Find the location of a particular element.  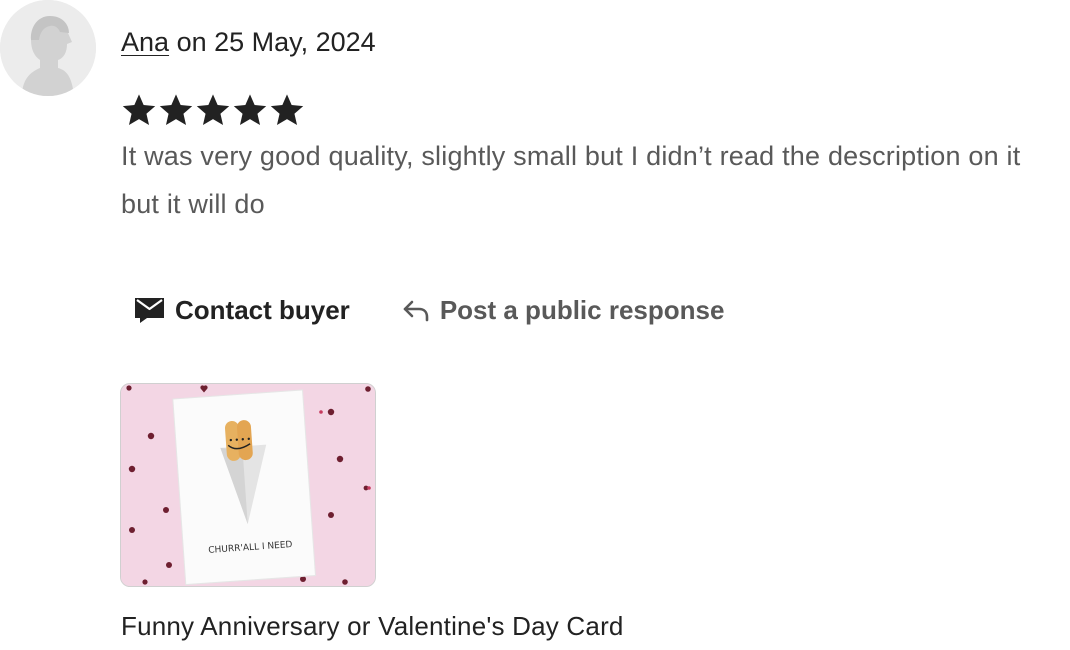

greeting-card-image: CHURR'ALL I NEED is located at coordinates (248, 485).